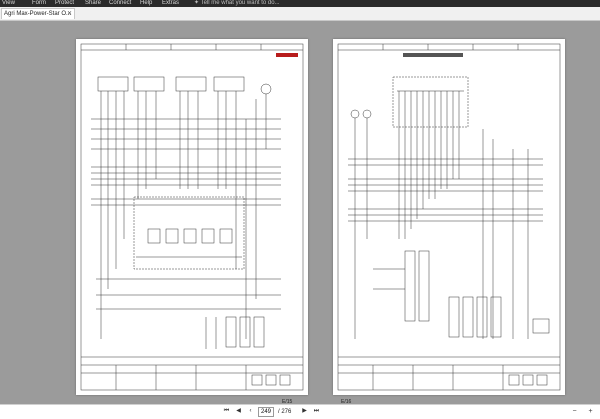 This screenshot has width=600, height=419. I want to click on menu-form: Form, so click(39, 3).